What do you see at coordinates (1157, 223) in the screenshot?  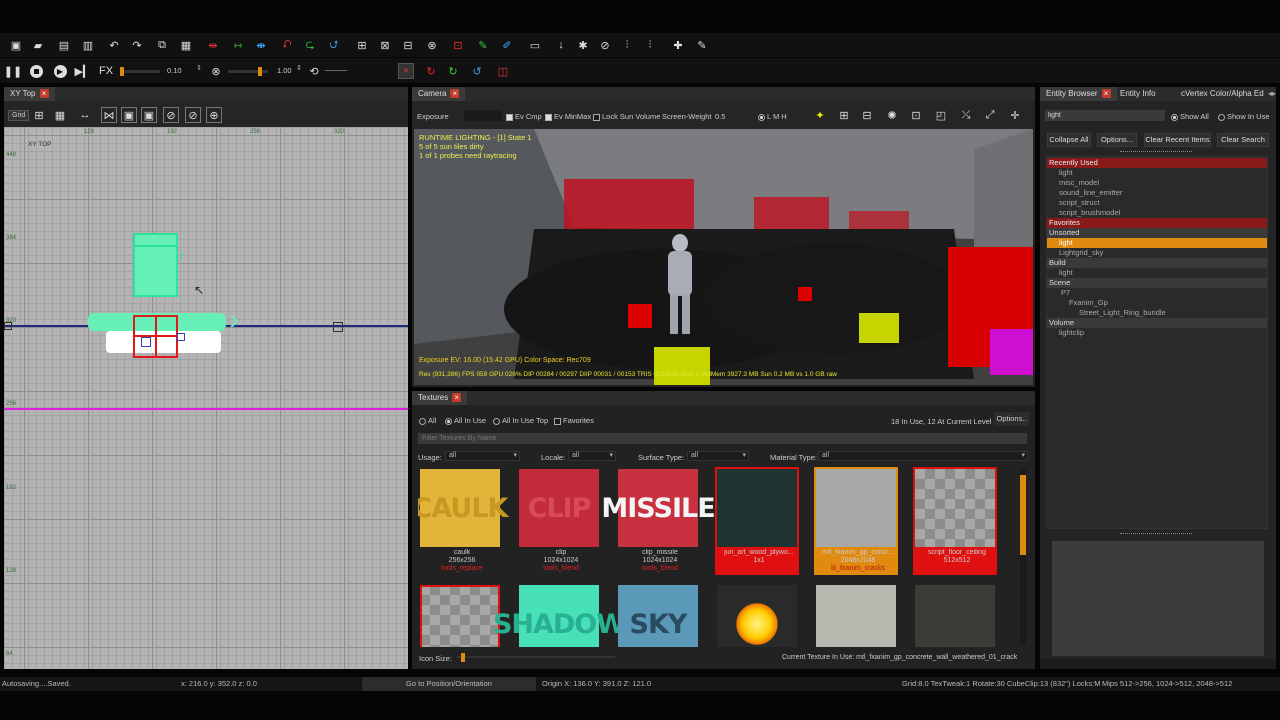 I see `tree-node: Favorites` at bounding box center [1157, 223].